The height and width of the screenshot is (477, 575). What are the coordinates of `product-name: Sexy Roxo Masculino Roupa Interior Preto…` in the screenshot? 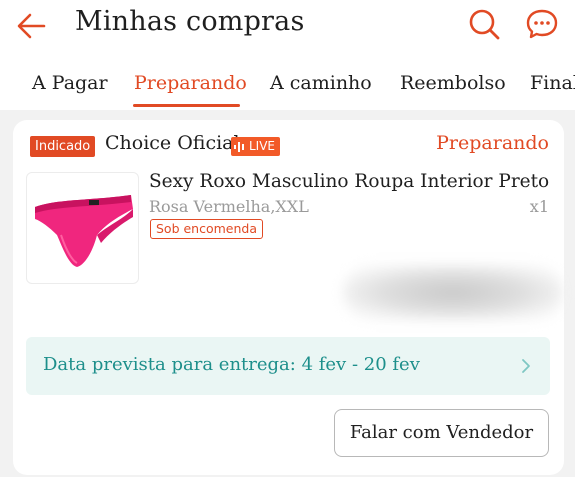 It's located at (349, 181).